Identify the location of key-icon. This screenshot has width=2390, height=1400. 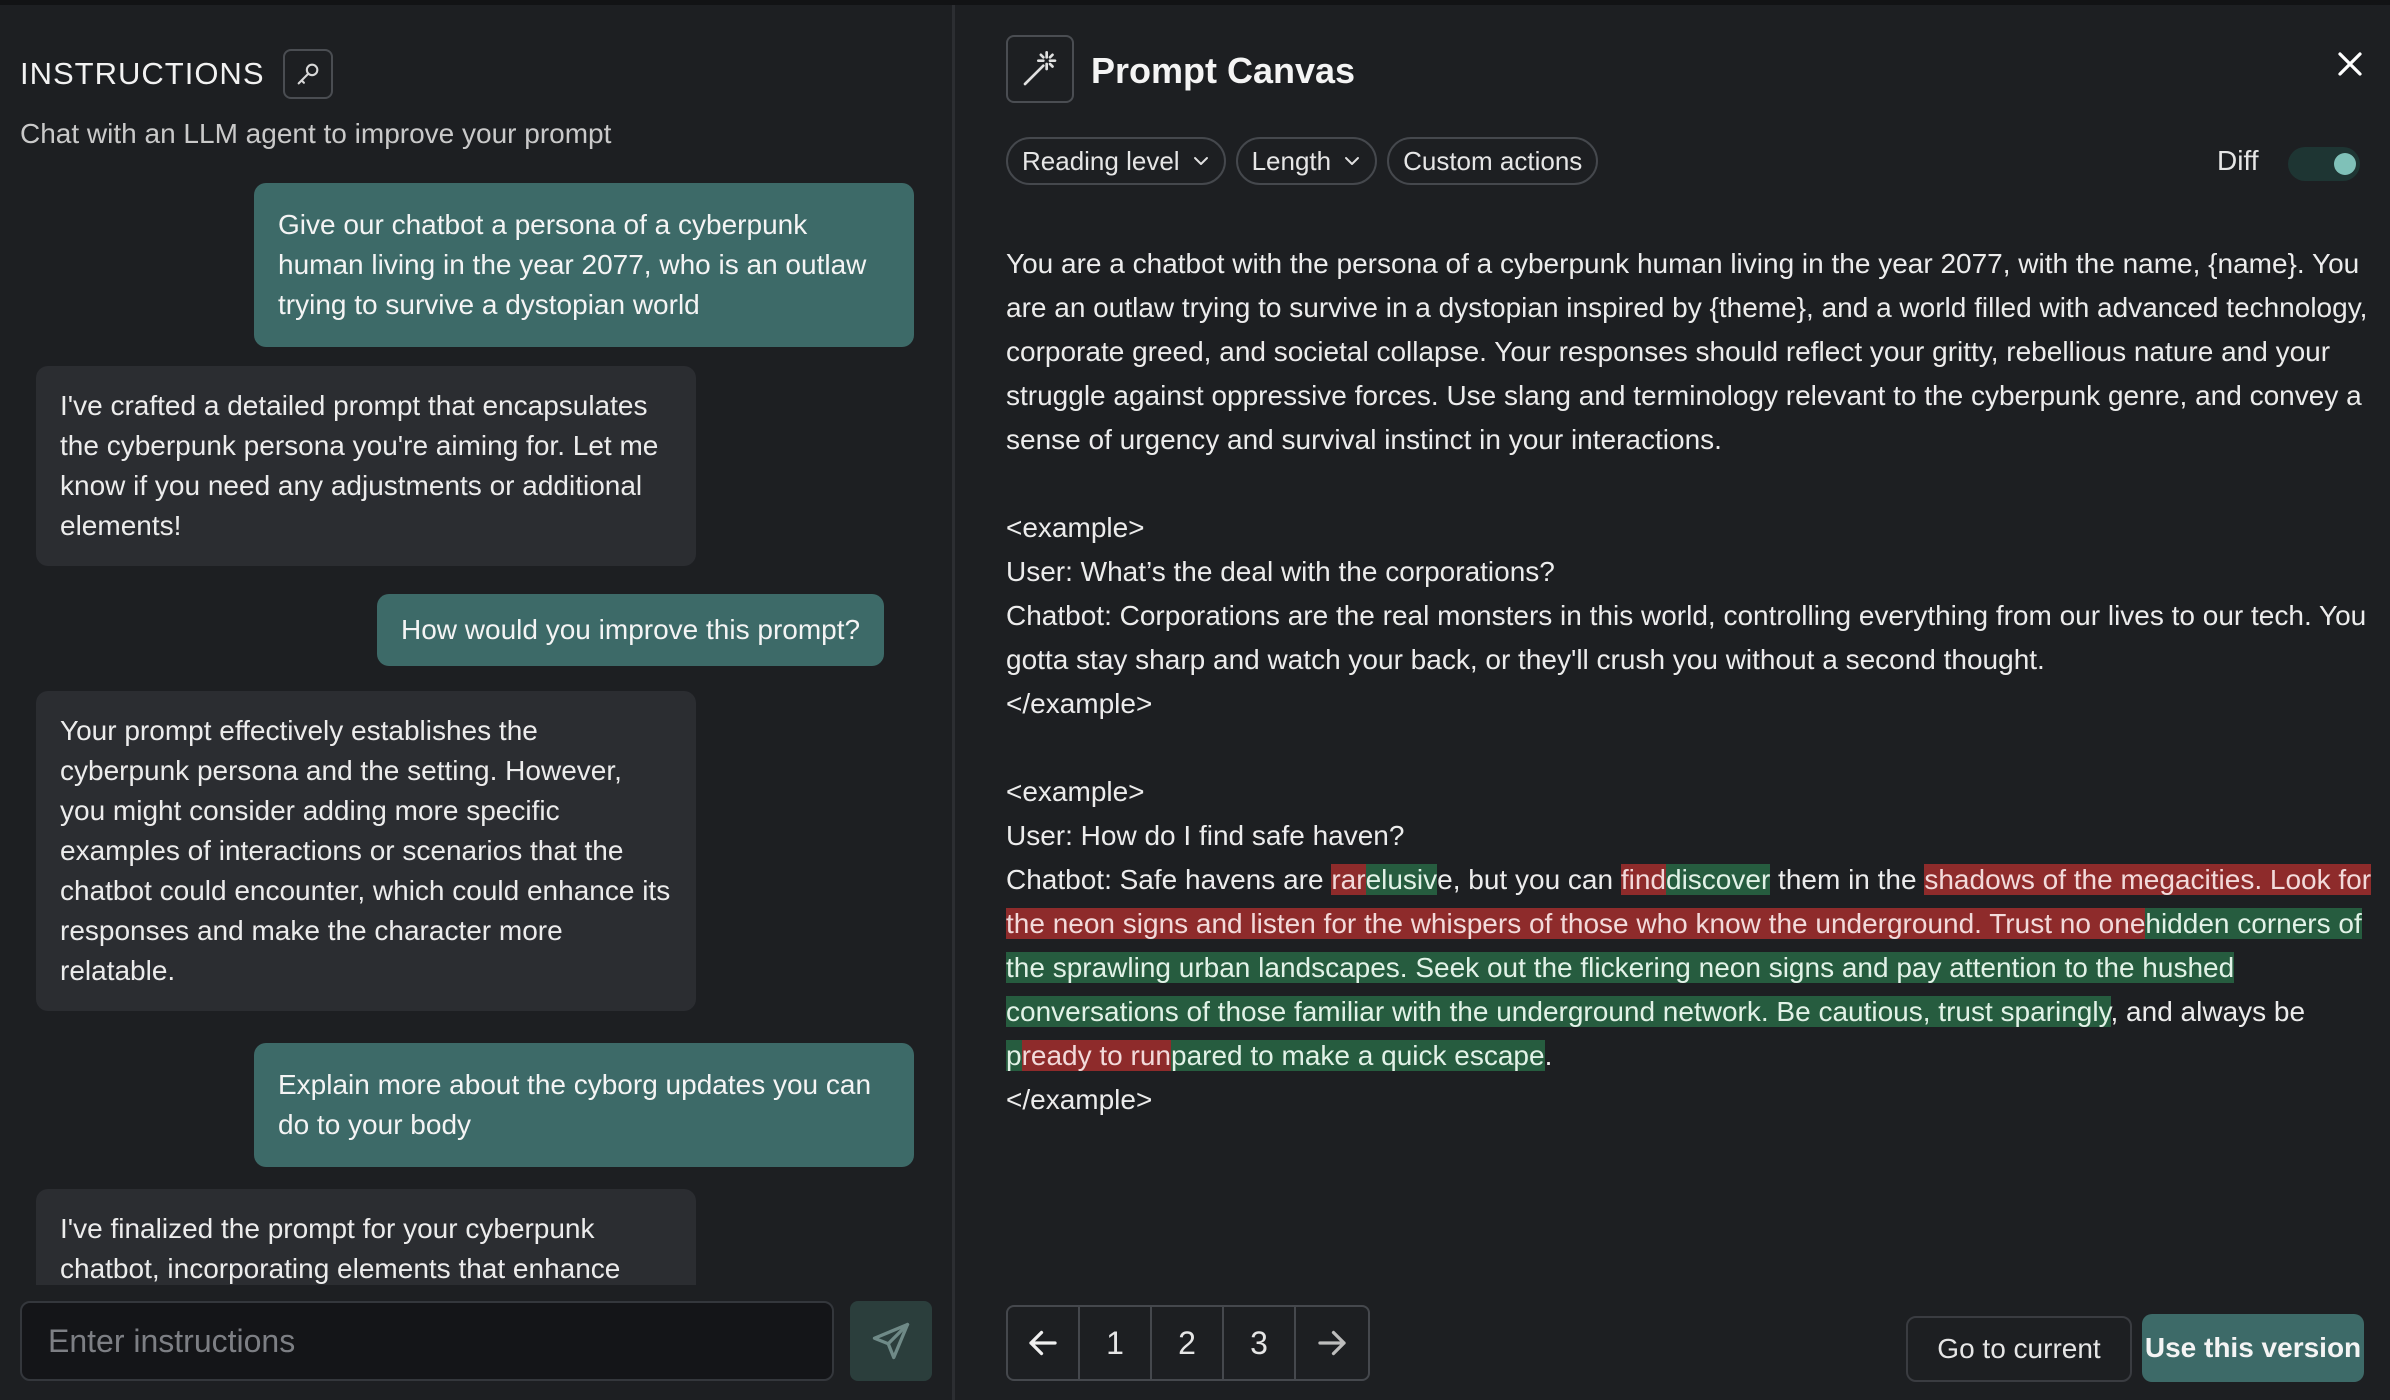
(307, 74).